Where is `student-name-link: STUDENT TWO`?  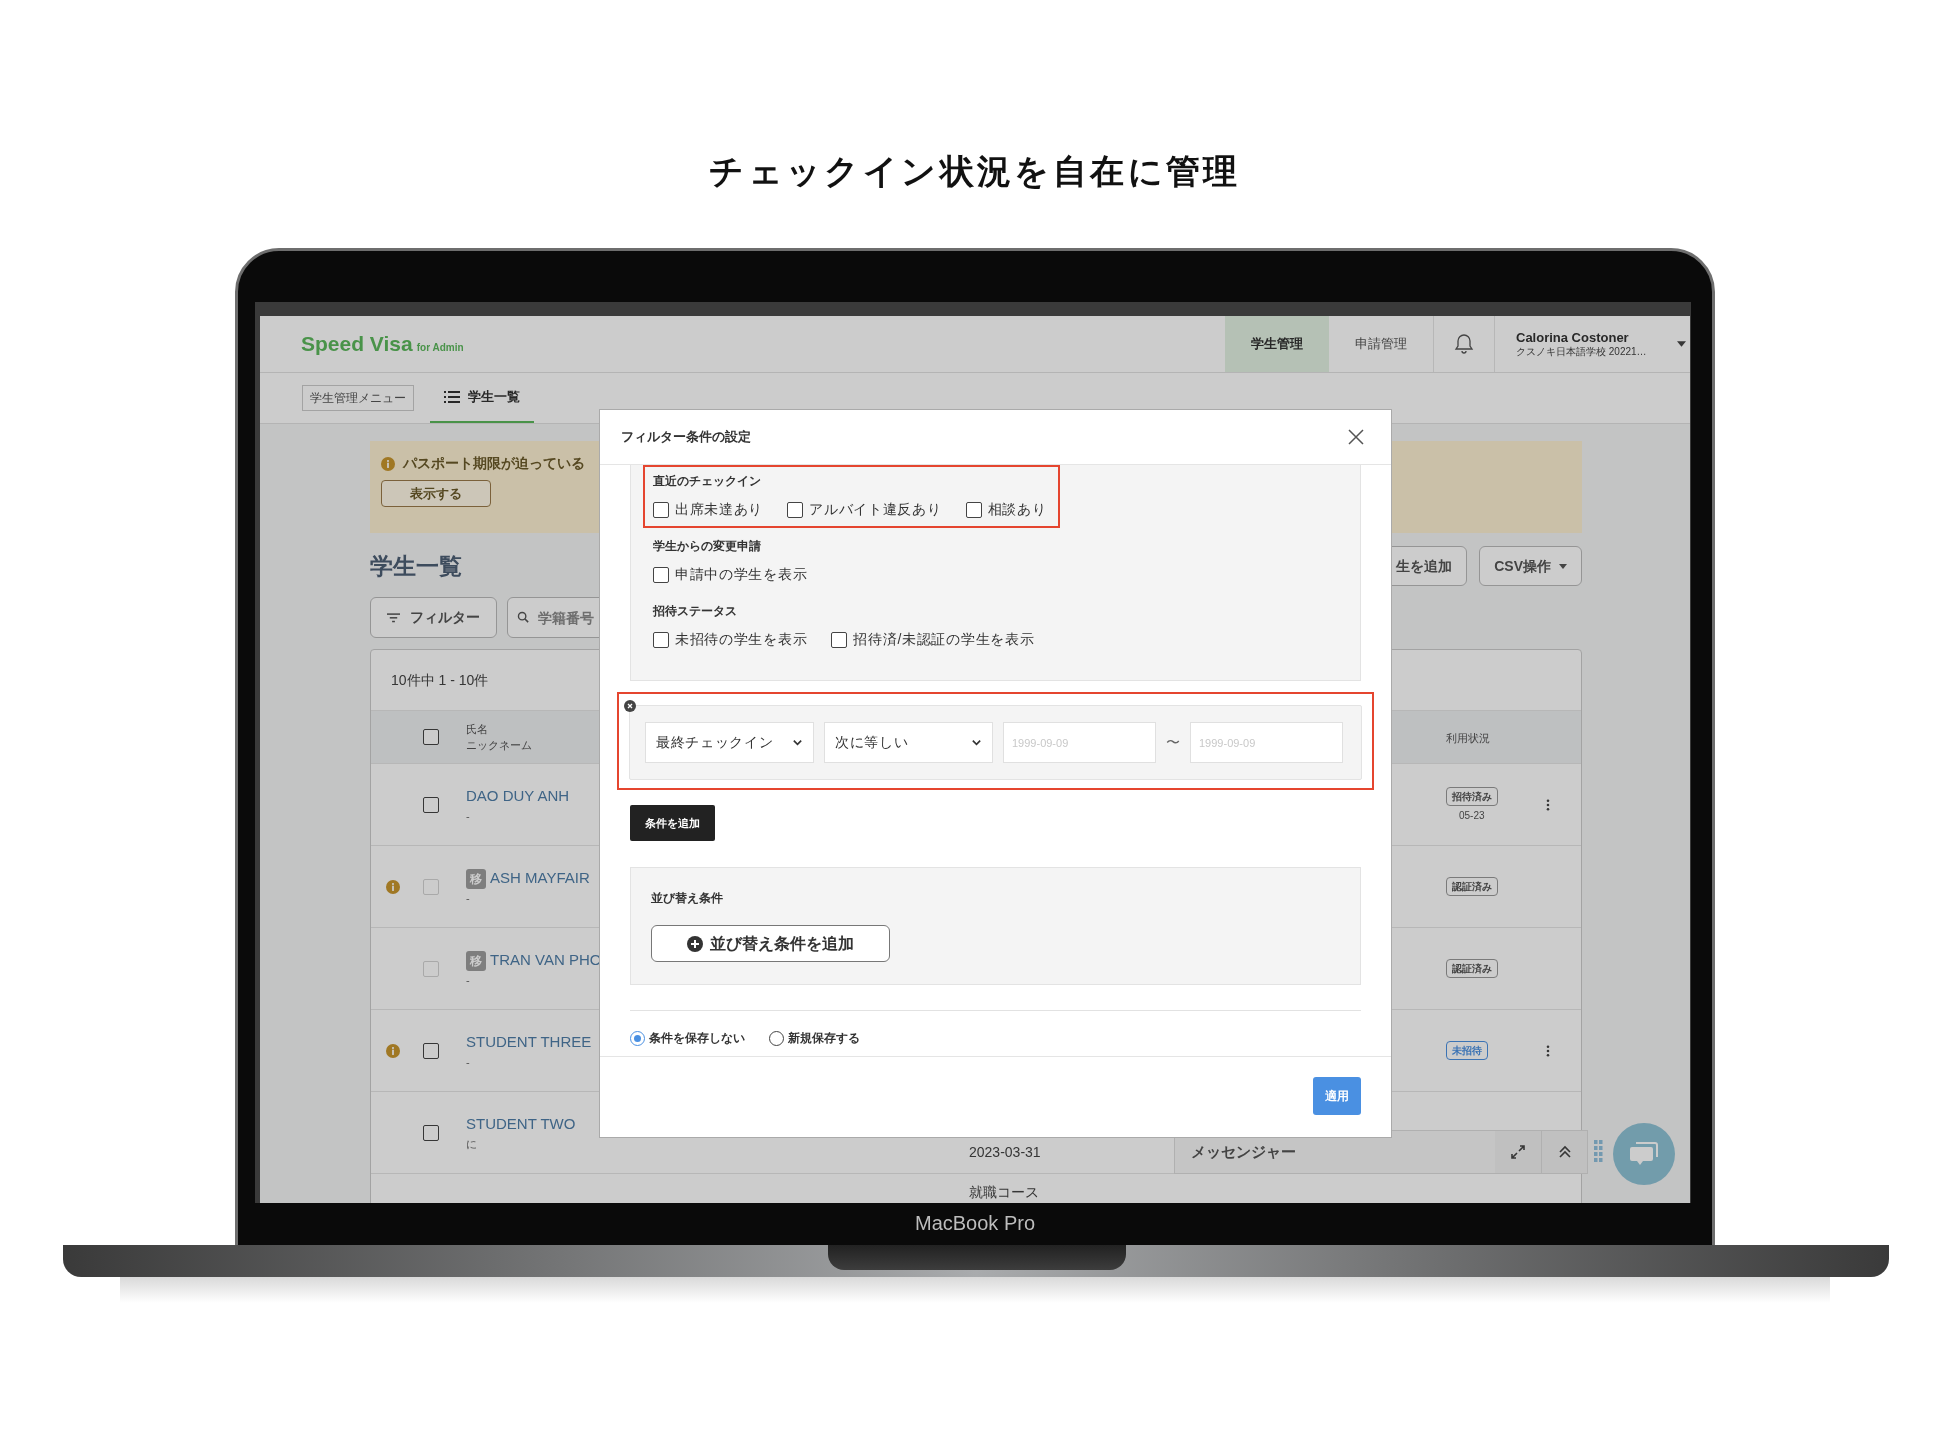
student-name-link: STUDENT TWO is located at coordinates (521, 1124).